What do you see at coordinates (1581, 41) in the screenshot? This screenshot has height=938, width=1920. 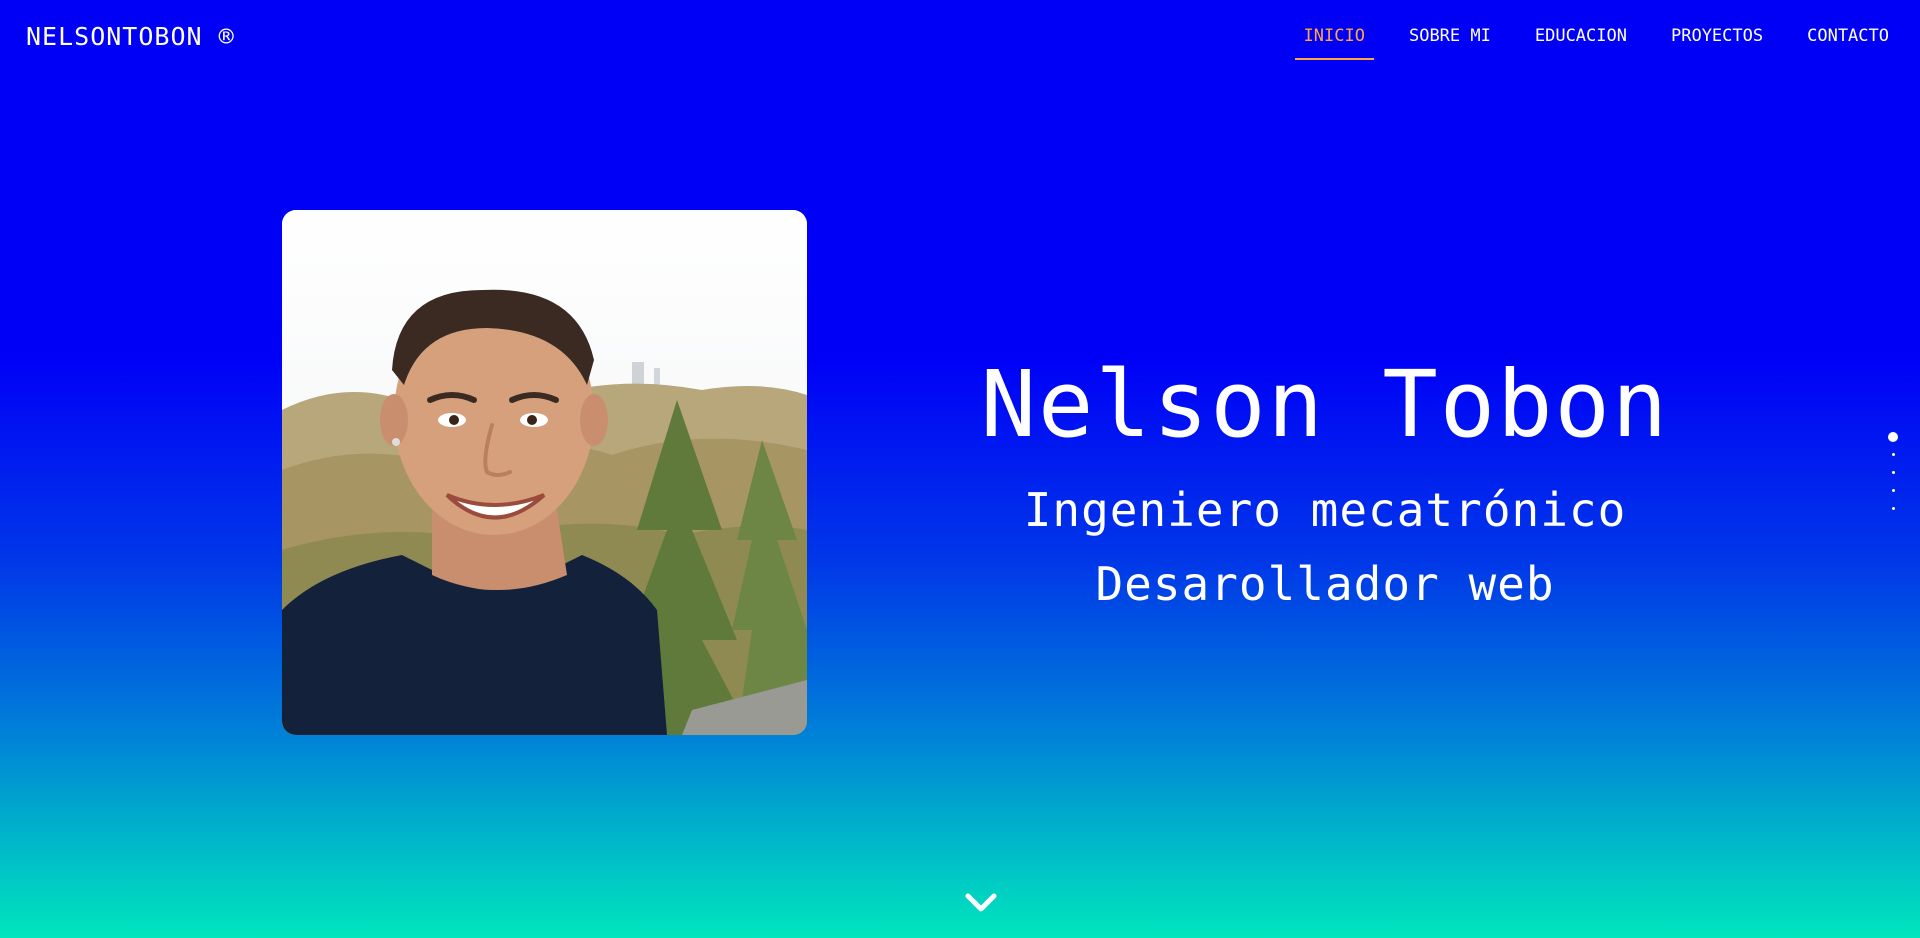 I see `nav-item-educacion: EDUCACION` at bounding box center [1581, 41].